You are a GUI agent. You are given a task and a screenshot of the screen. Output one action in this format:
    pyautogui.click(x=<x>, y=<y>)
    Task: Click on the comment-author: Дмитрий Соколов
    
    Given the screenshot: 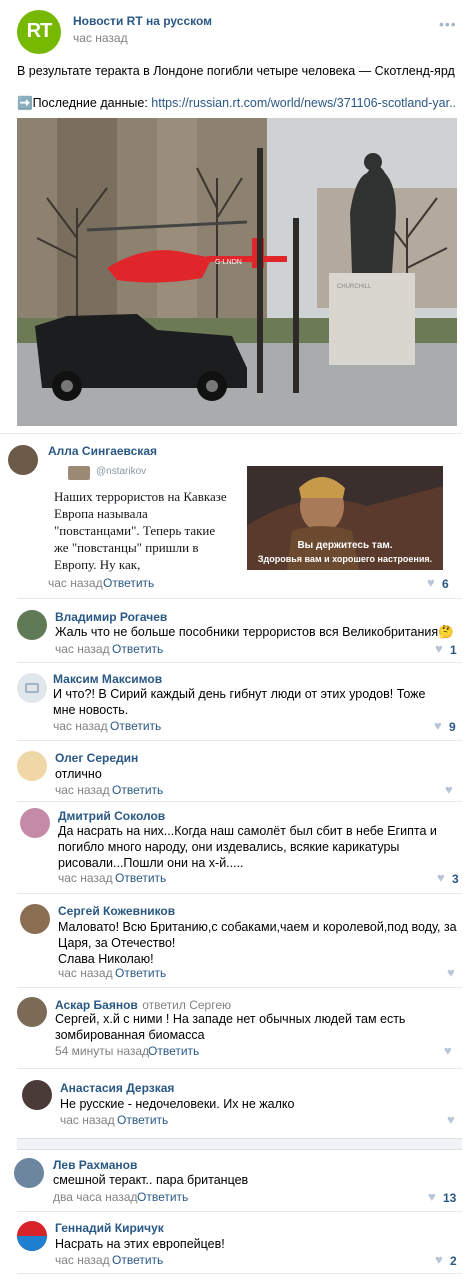 What is the action you would take?
    pyautogui.click(x=111, y=816)
    